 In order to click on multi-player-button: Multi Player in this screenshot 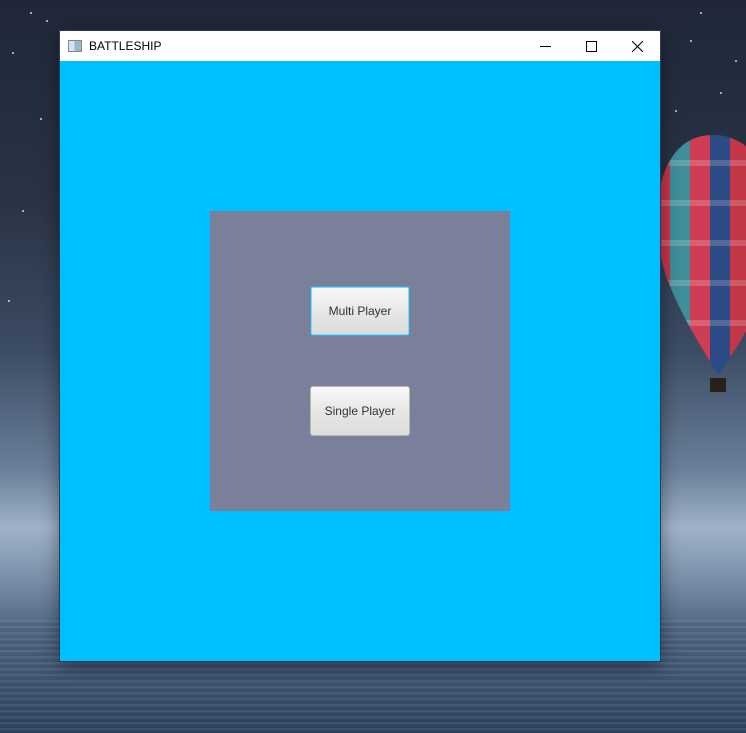, I will do `click(360, 311)`.